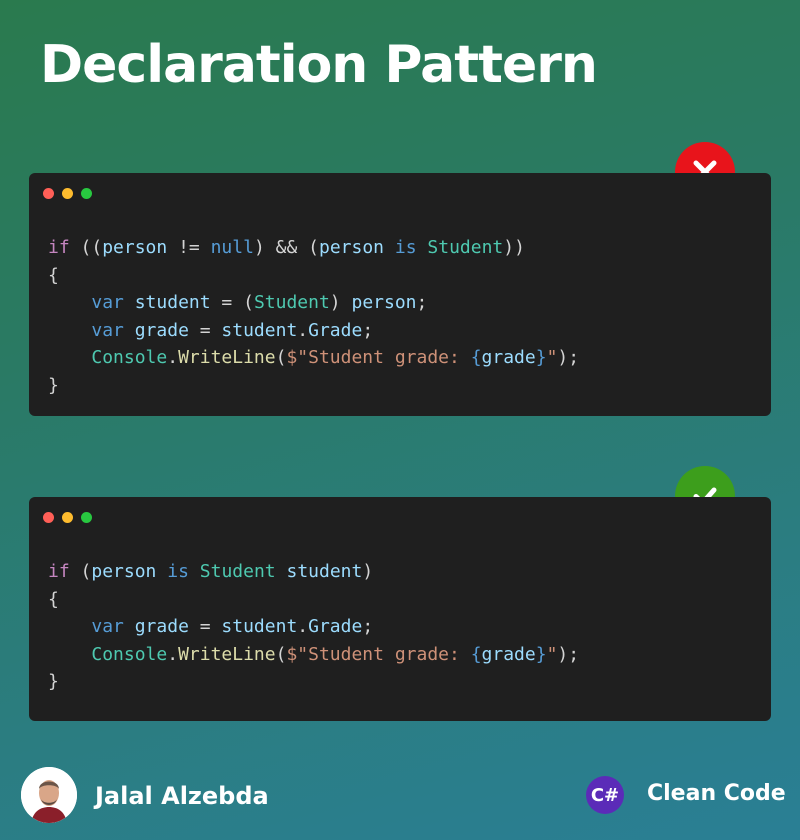 The image size is (800, 840). I want to click on code-token: )), so click(514, 247).